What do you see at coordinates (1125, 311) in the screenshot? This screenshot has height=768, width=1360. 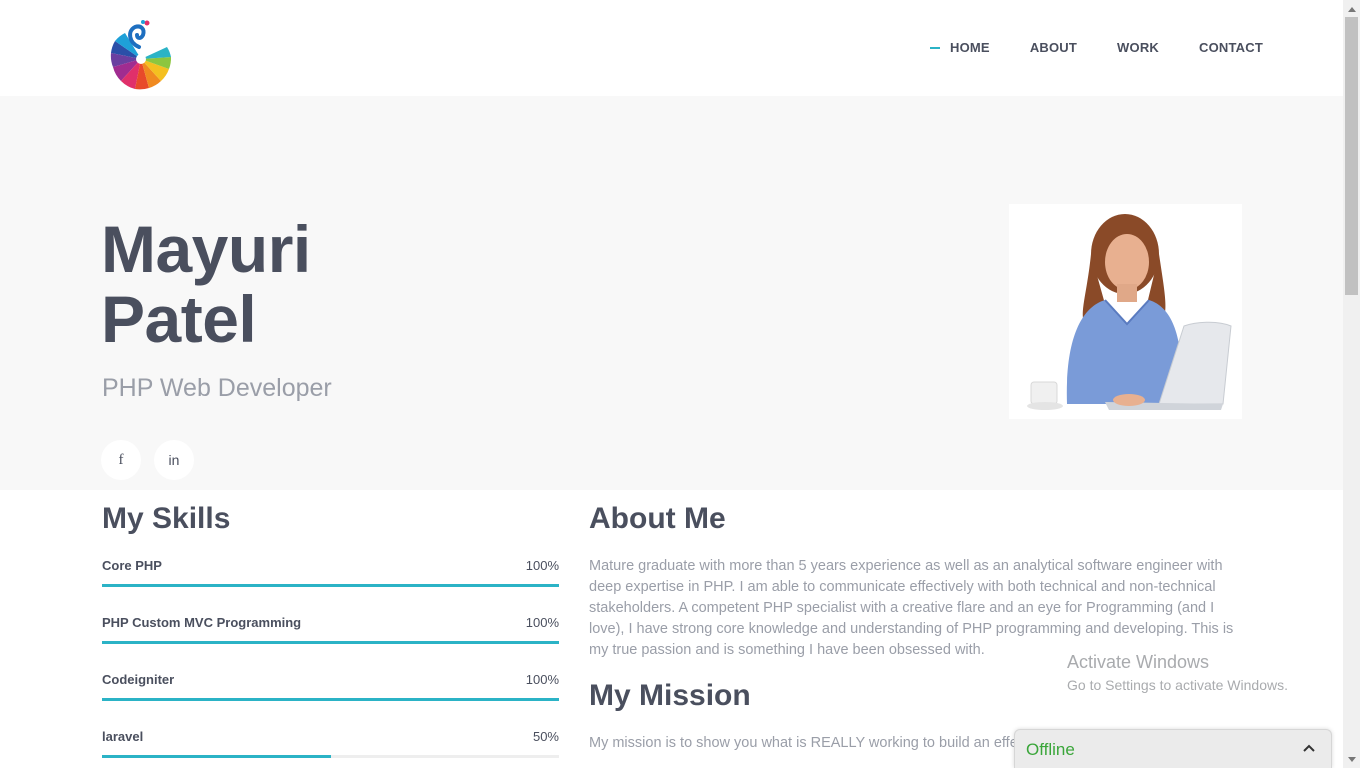 I see `profile-photo` at bounding box center [1125, 311].